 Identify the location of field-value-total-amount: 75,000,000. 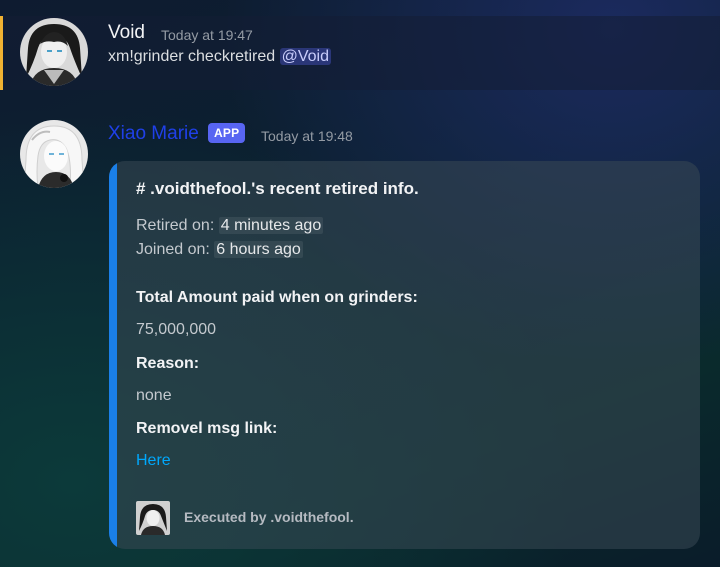
(176, 329).